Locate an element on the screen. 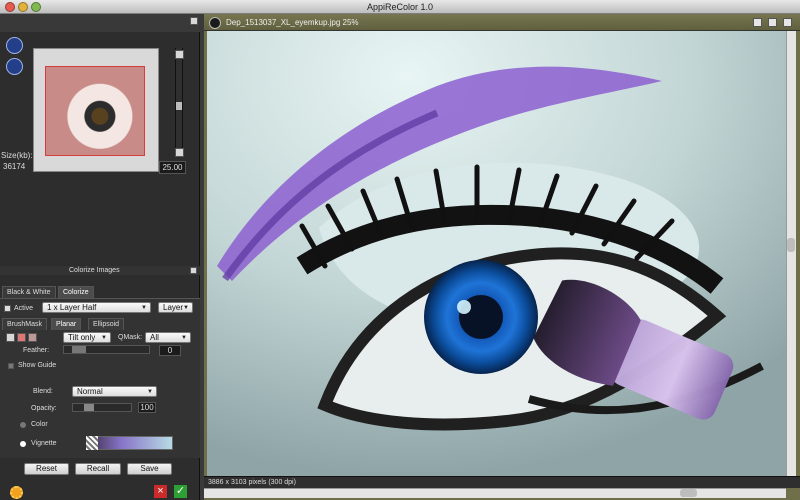 The width and height of the screenshot is (800, 500). window-titlebar: AppiReColor 1.0 is located at coordinates (400, 7).